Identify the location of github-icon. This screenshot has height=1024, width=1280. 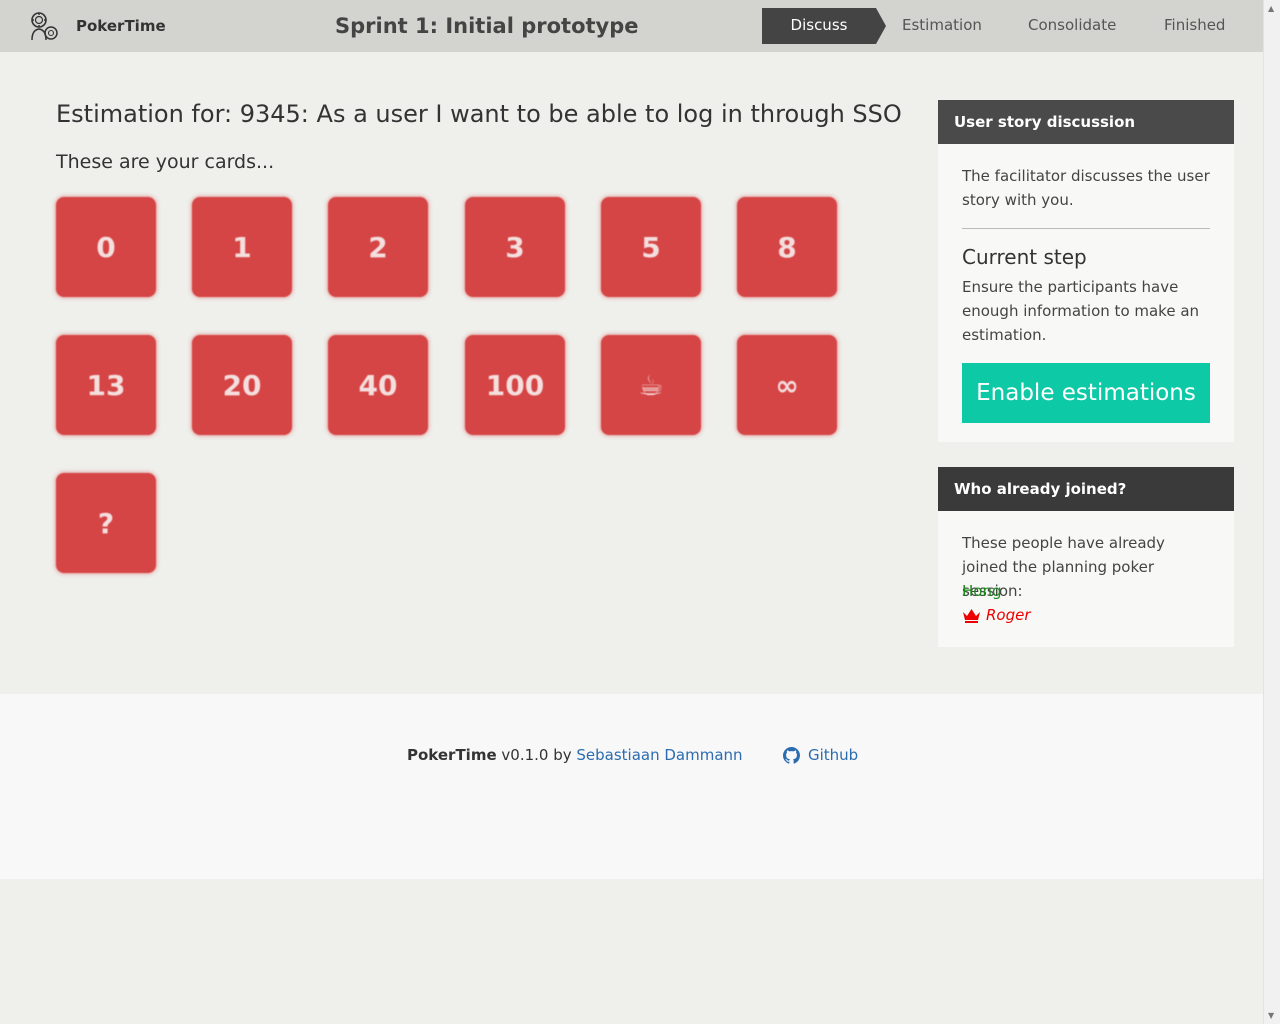
(791, 755).